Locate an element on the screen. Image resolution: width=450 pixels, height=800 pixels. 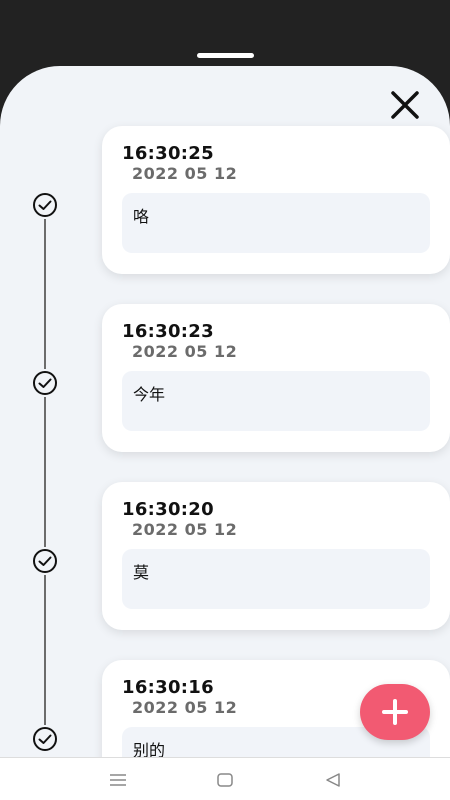
back-triangle-icon is located at coordinates (333, 780).